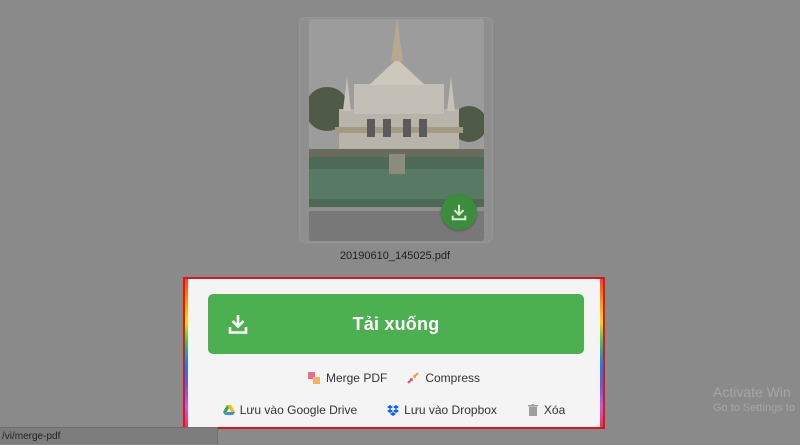 The width and height of the screenshot is (800, 445). I want to click on dropbox-label: Lưu vào Dropbox, so click(450, 410).